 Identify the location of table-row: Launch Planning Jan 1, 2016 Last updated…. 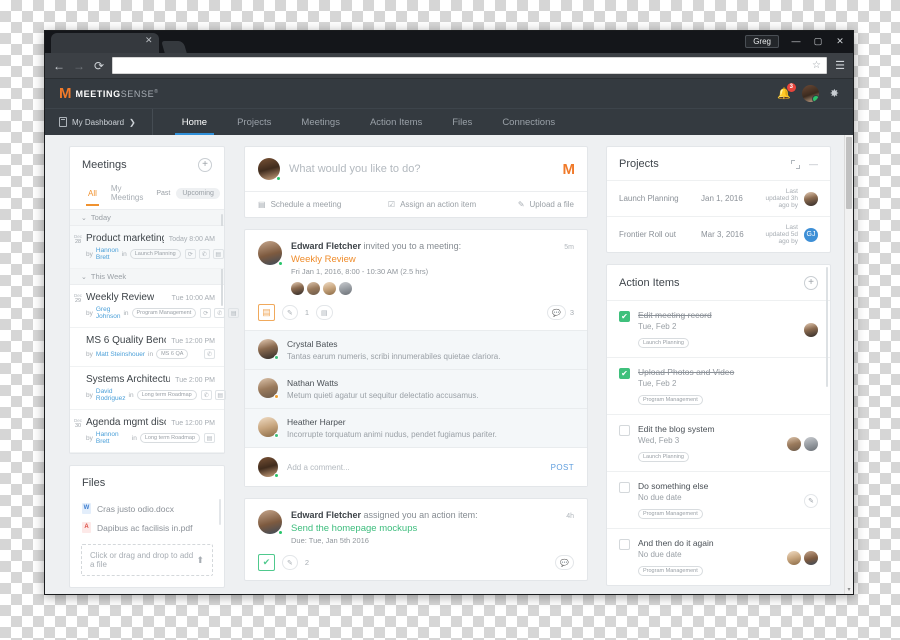
(718, 198).